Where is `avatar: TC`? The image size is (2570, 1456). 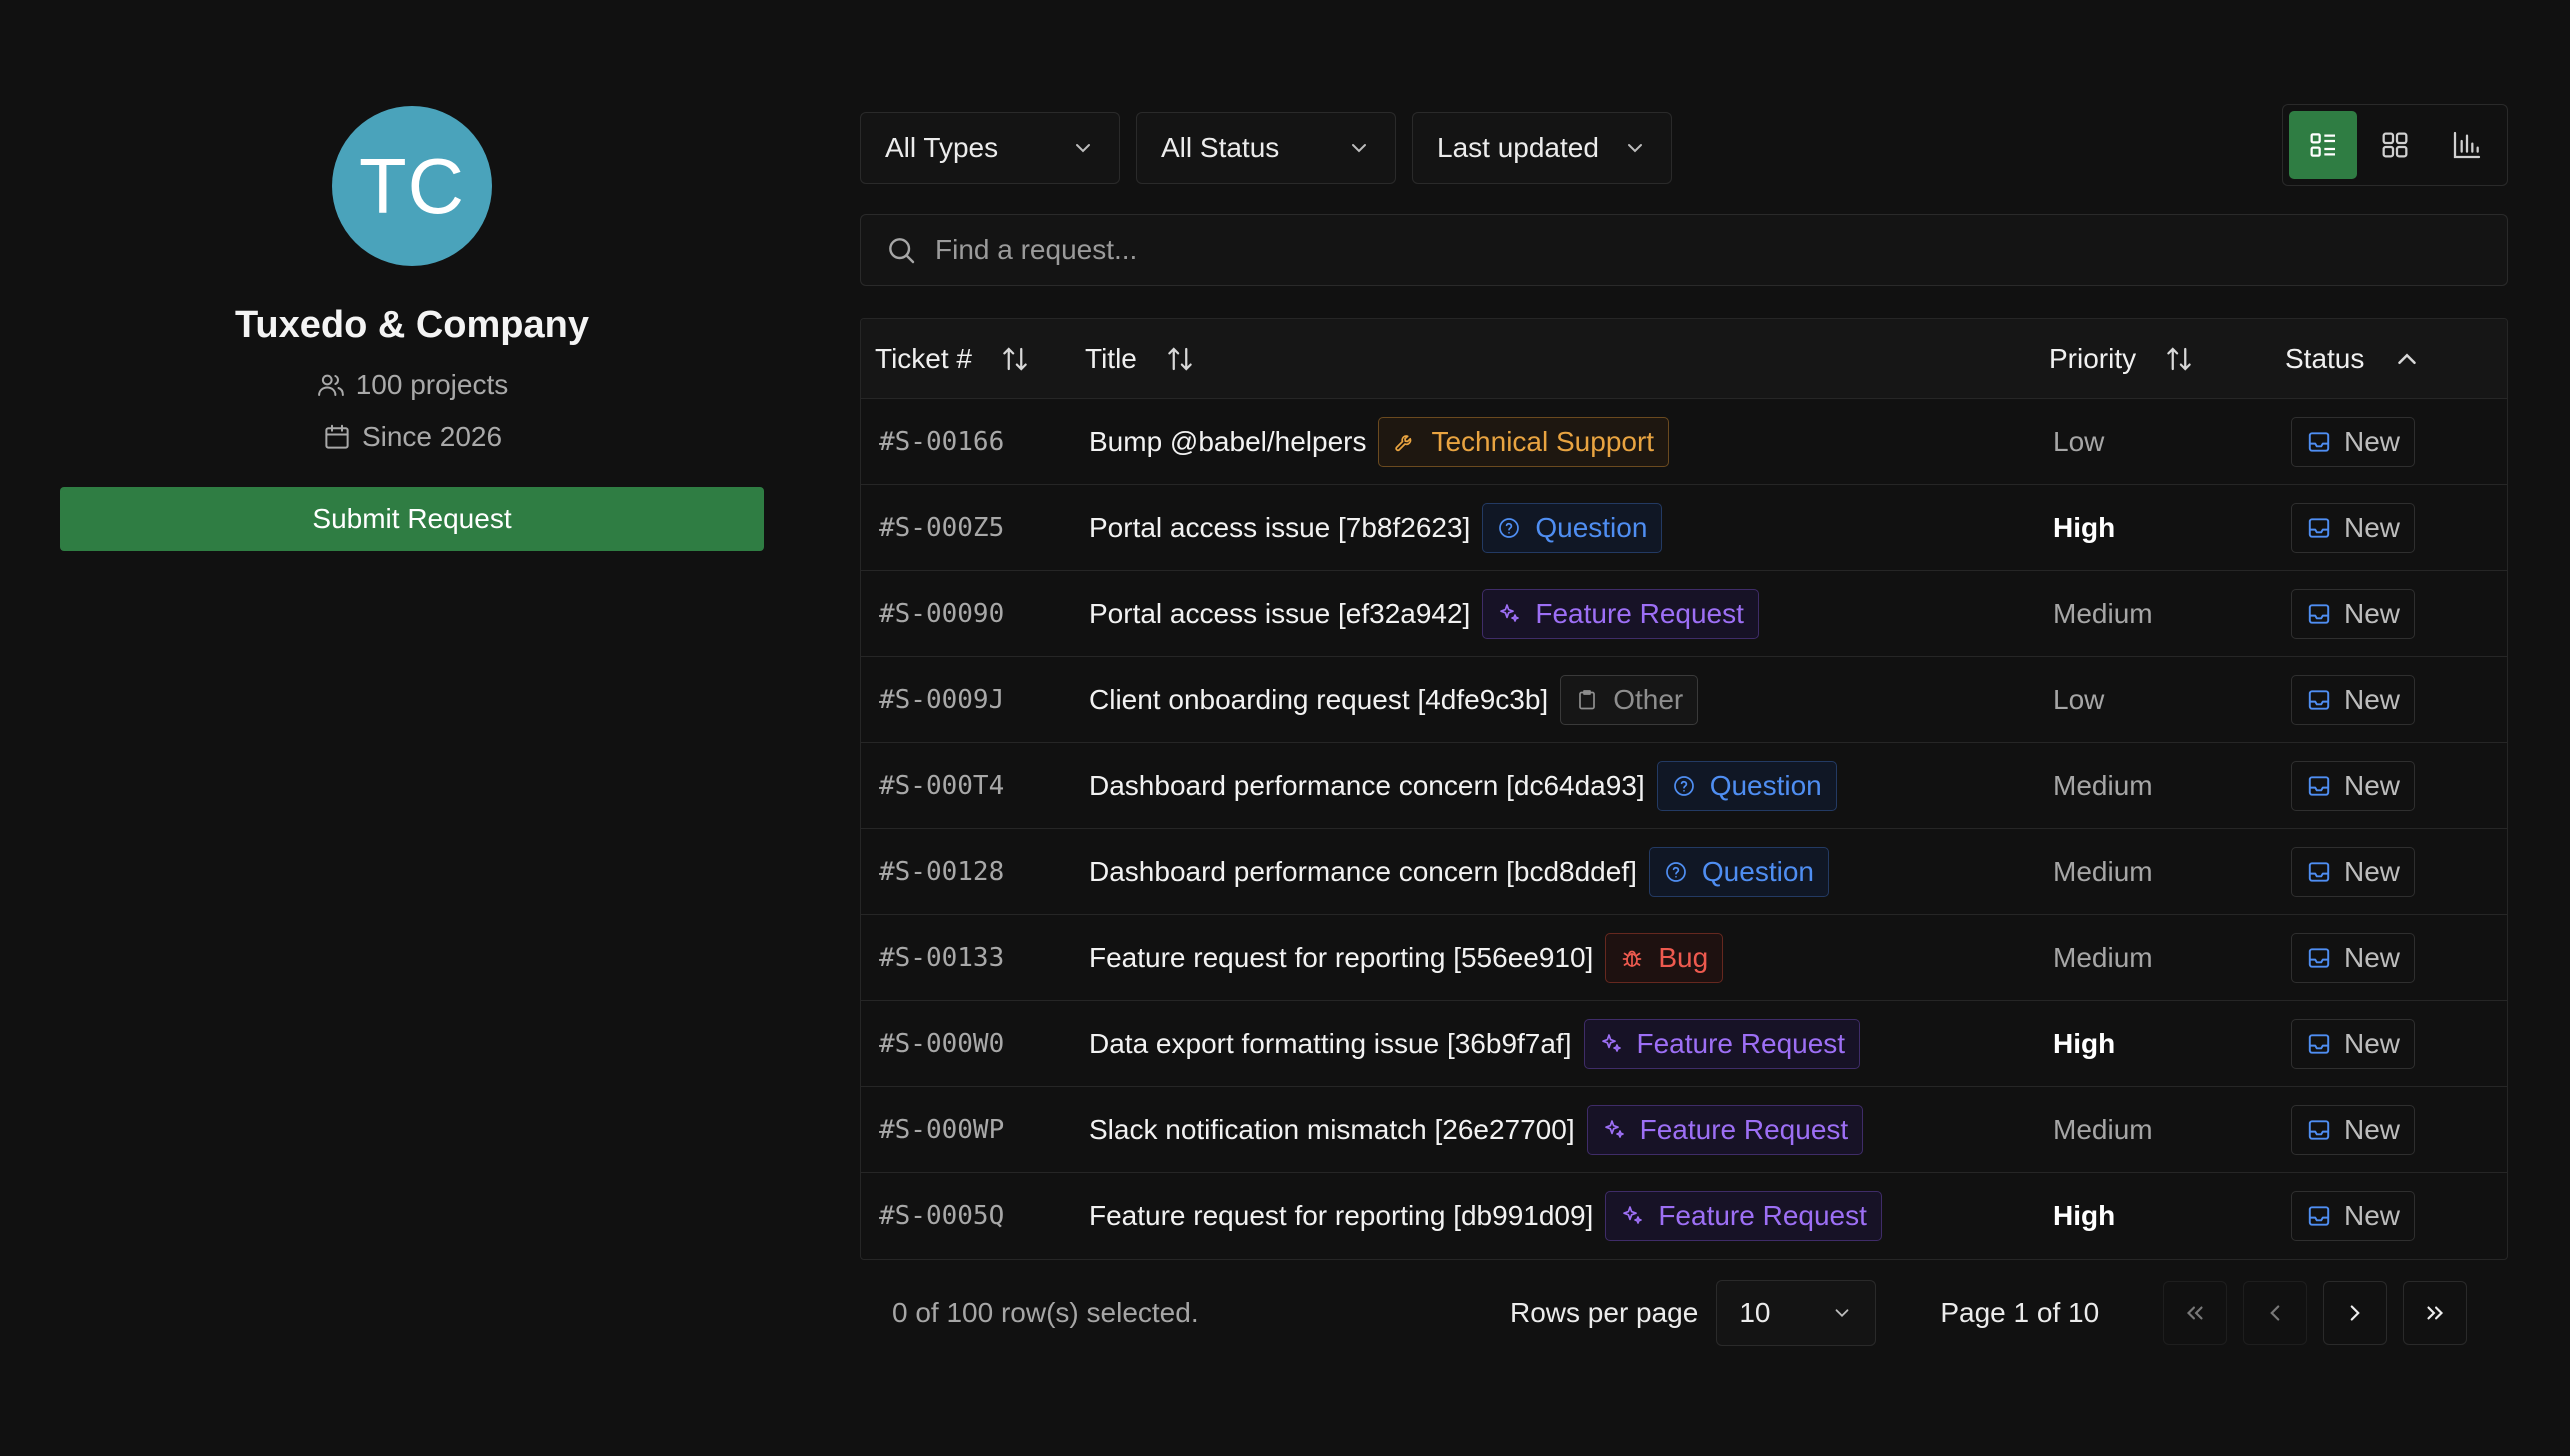
avatar: TC is located at coordinates (412, 186).